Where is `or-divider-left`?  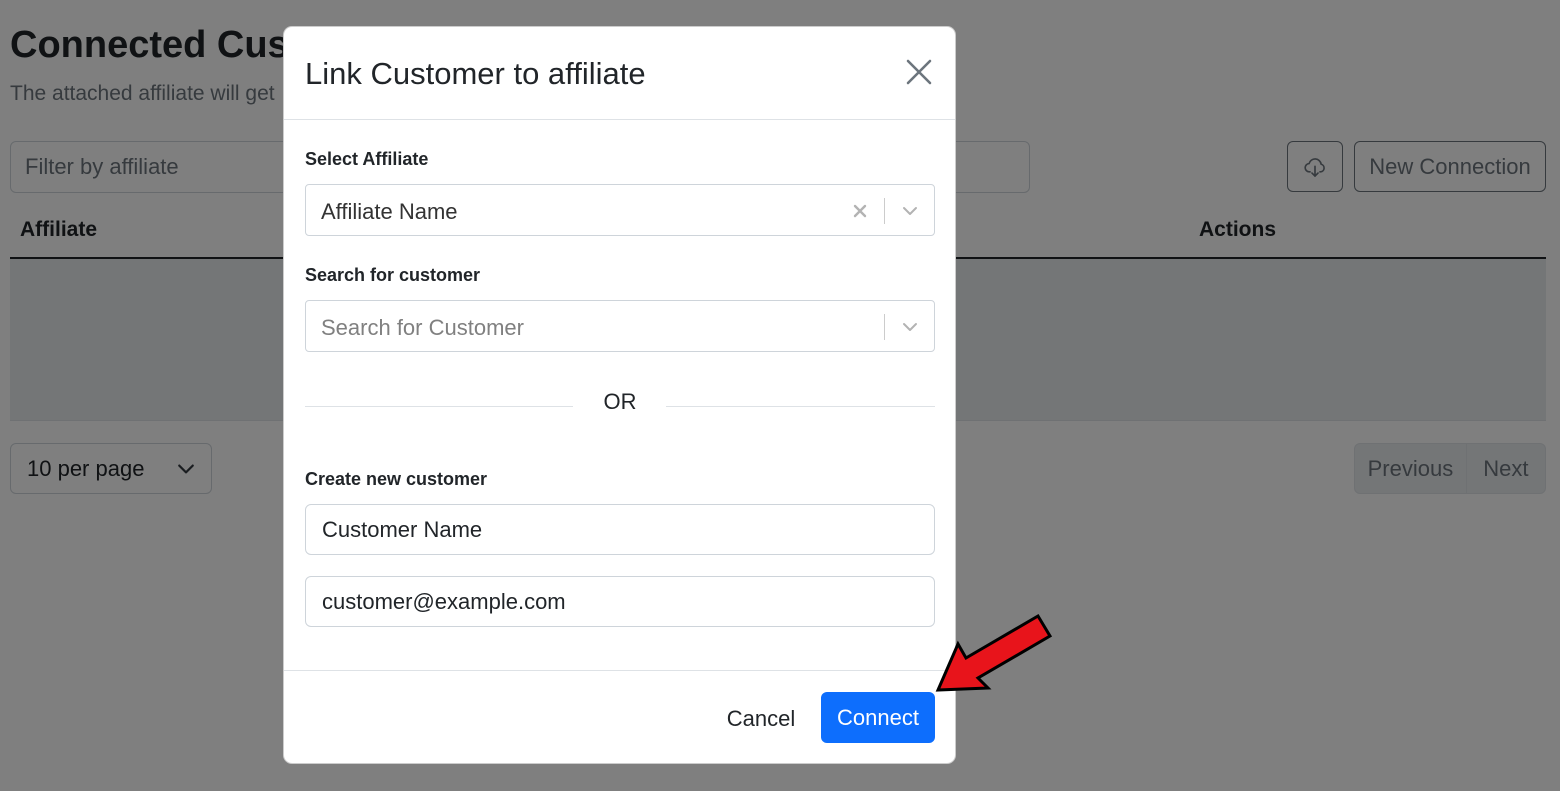 or-divider-left is located at coordinates (439, 406).